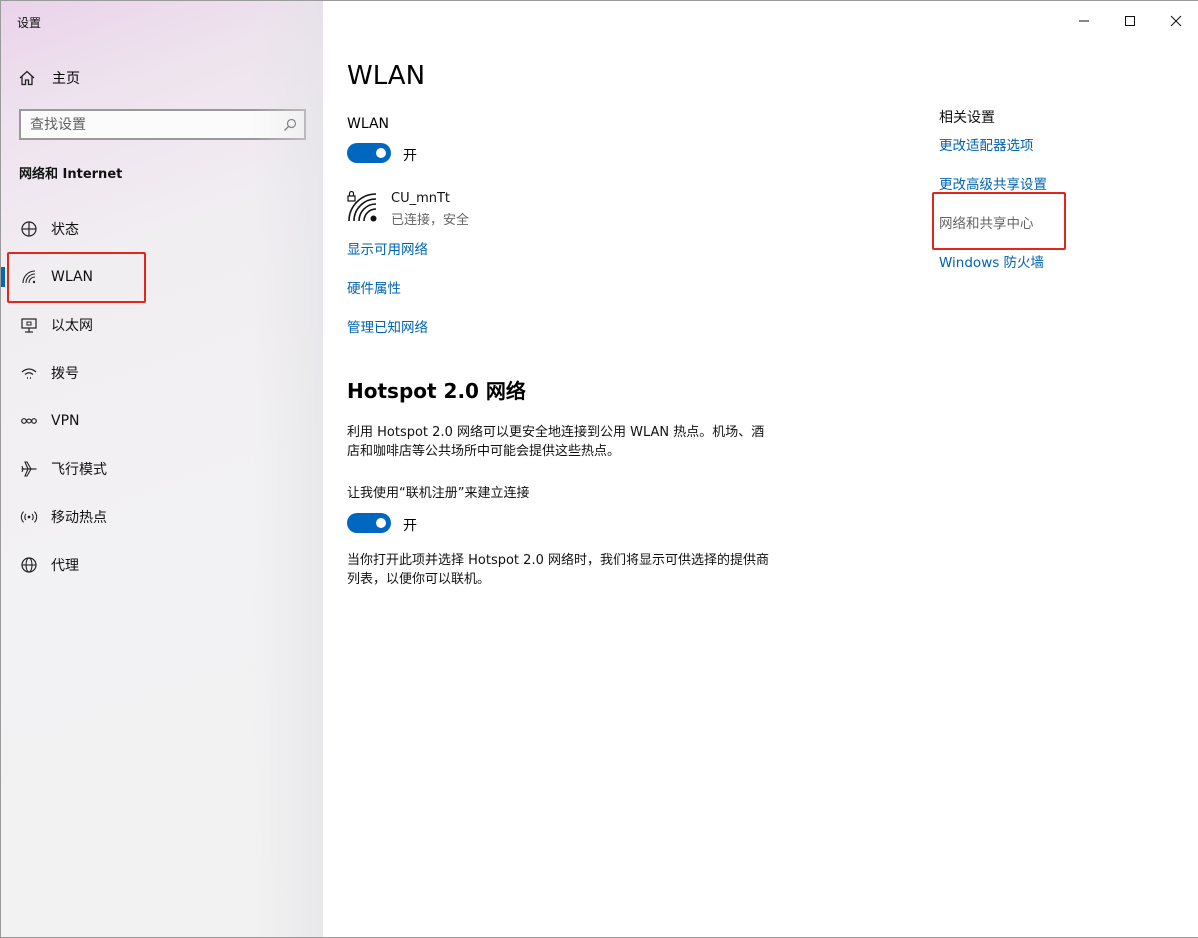  What do you see at coordinates (29, 229) in the screenshot?
I see `status-icon` at bounding box center [29, 229].